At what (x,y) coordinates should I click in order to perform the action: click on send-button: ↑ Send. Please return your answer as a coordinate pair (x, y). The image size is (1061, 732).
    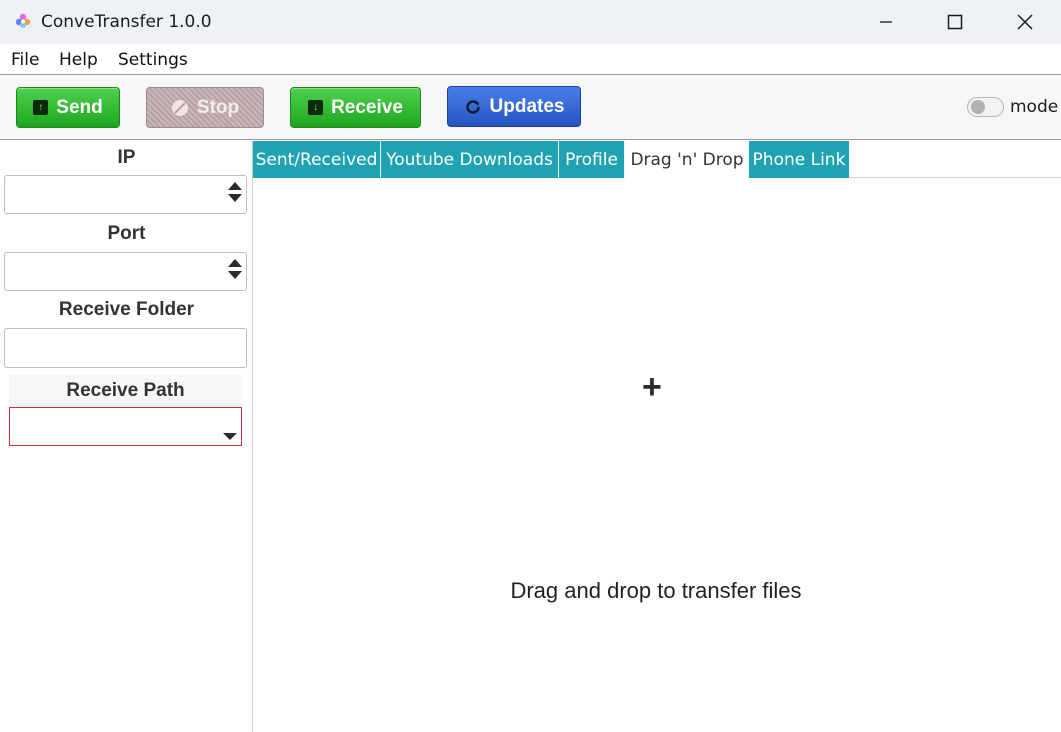
    Looking at the image, I should click on (68, 107).